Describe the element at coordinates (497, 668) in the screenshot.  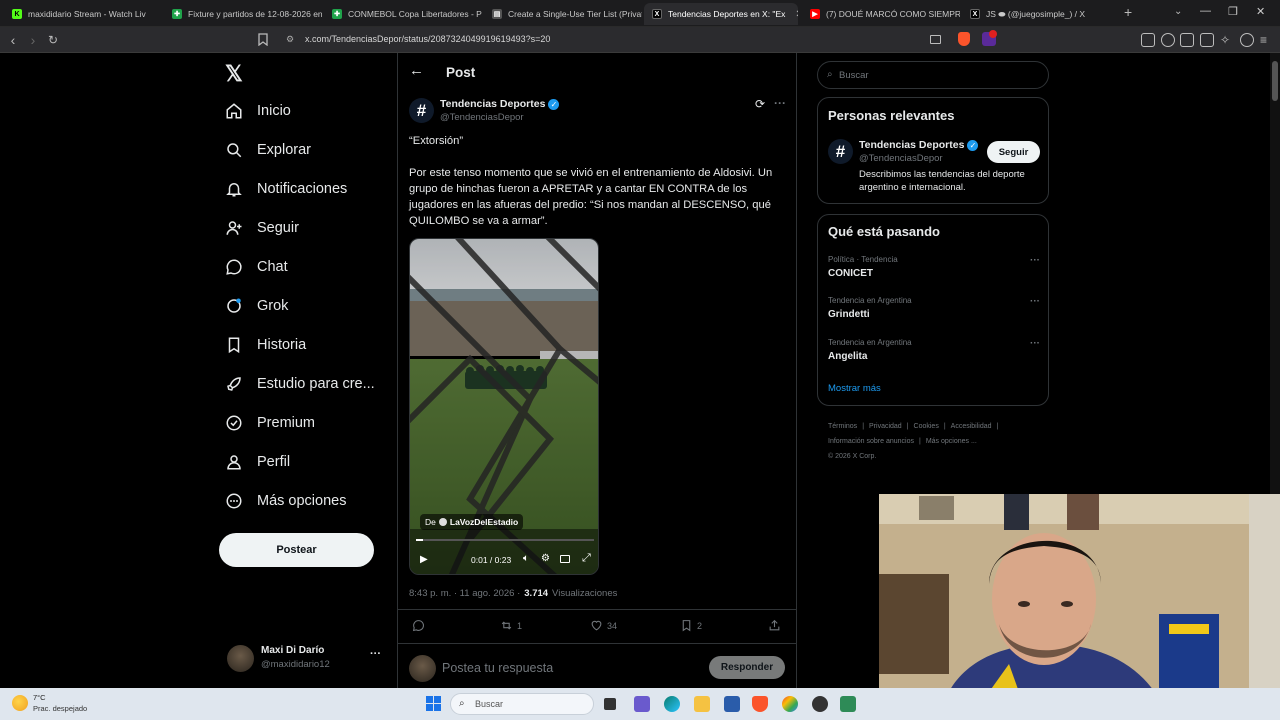
I see `reply-input: Postea tu respuesta` at that location.